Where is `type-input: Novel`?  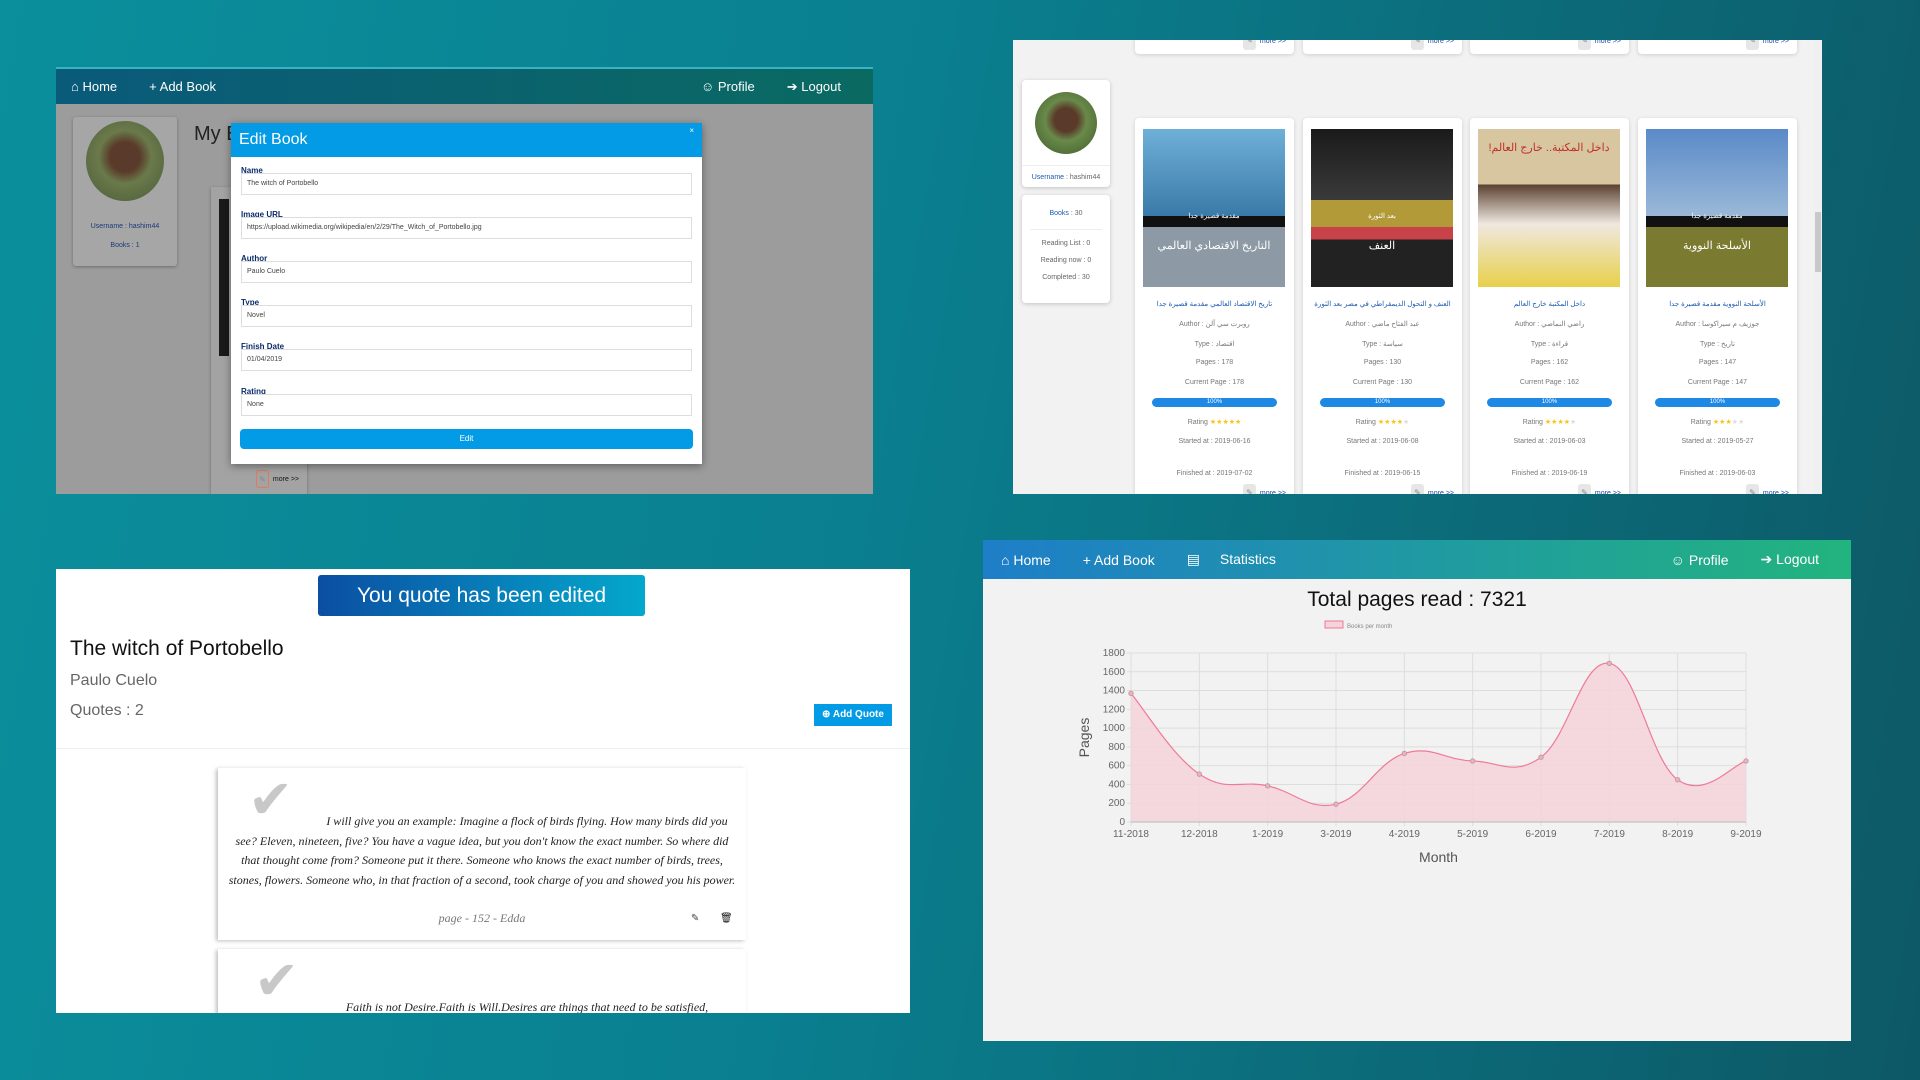 type-input: Novel is located at coordinates (466, 316).